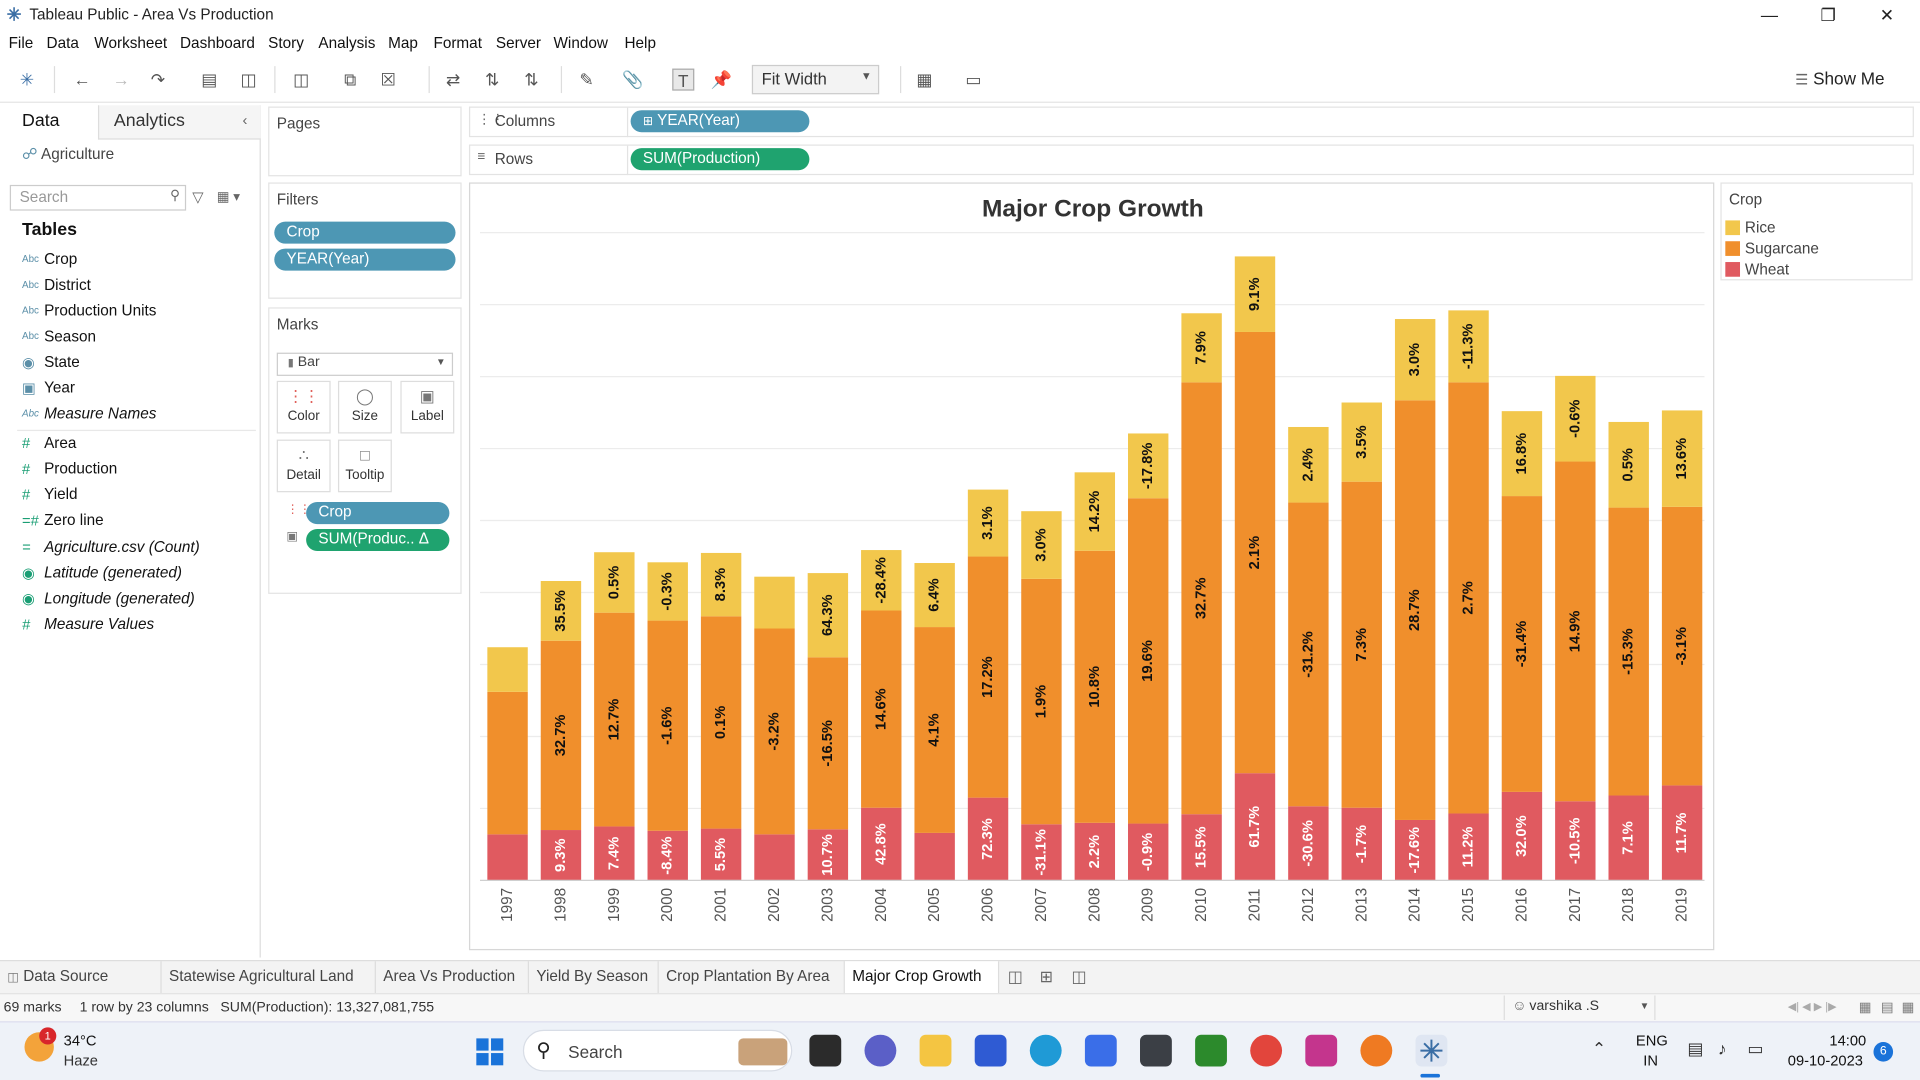  Describe the element at coordinates (880, 1050) in the screenshot. I see `teams-chat-icon` at that location.